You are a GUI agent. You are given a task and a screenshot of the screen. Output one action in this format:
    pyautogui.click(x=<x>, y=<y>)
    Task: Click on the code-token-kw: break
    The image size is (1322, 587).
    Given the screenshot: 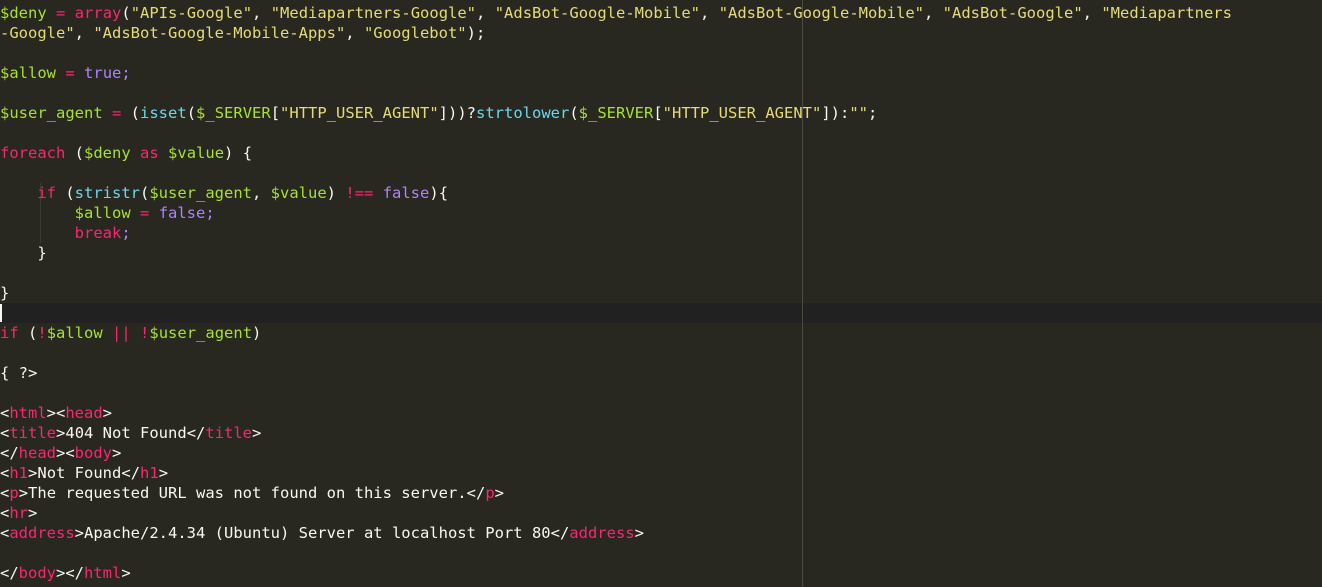 What is the action you would take?
    pyautogui.click(x=98, y=233)
    